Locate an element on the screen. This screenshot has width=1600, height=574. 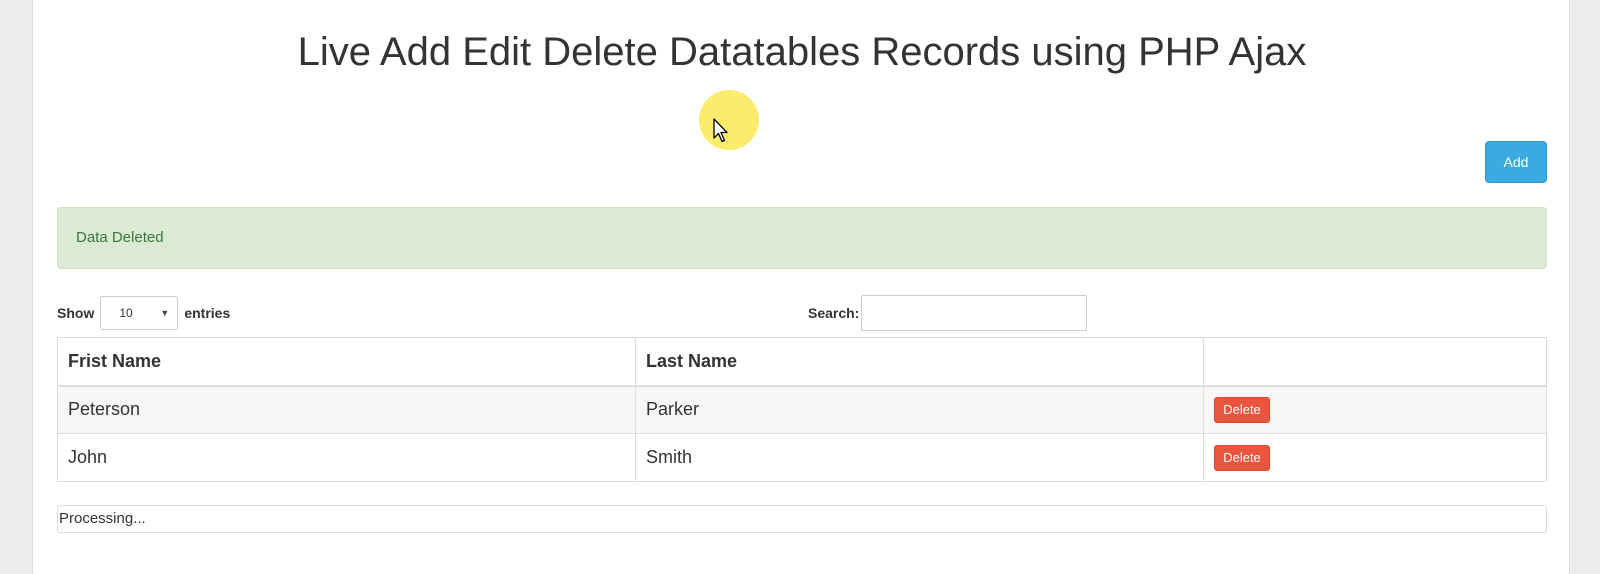
column-header-last-name: Last Name is located at coordinates (919, 362).